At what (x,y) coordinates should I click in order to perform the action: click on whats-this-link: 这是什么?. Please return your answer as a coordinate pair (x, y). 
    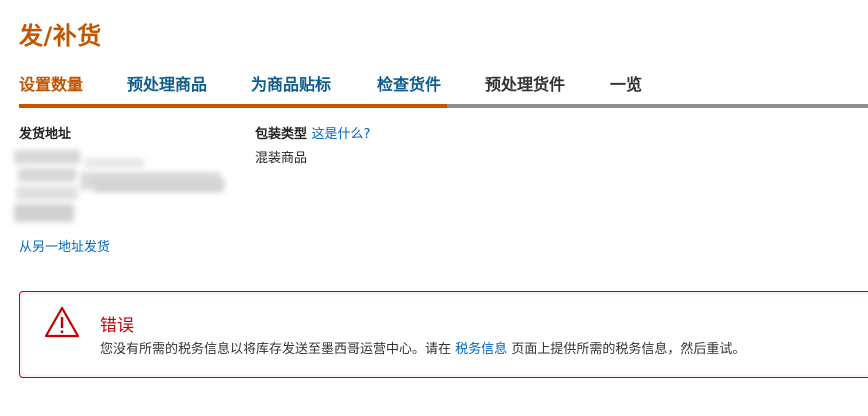
    Looking at the image, I should click on (341, 134).